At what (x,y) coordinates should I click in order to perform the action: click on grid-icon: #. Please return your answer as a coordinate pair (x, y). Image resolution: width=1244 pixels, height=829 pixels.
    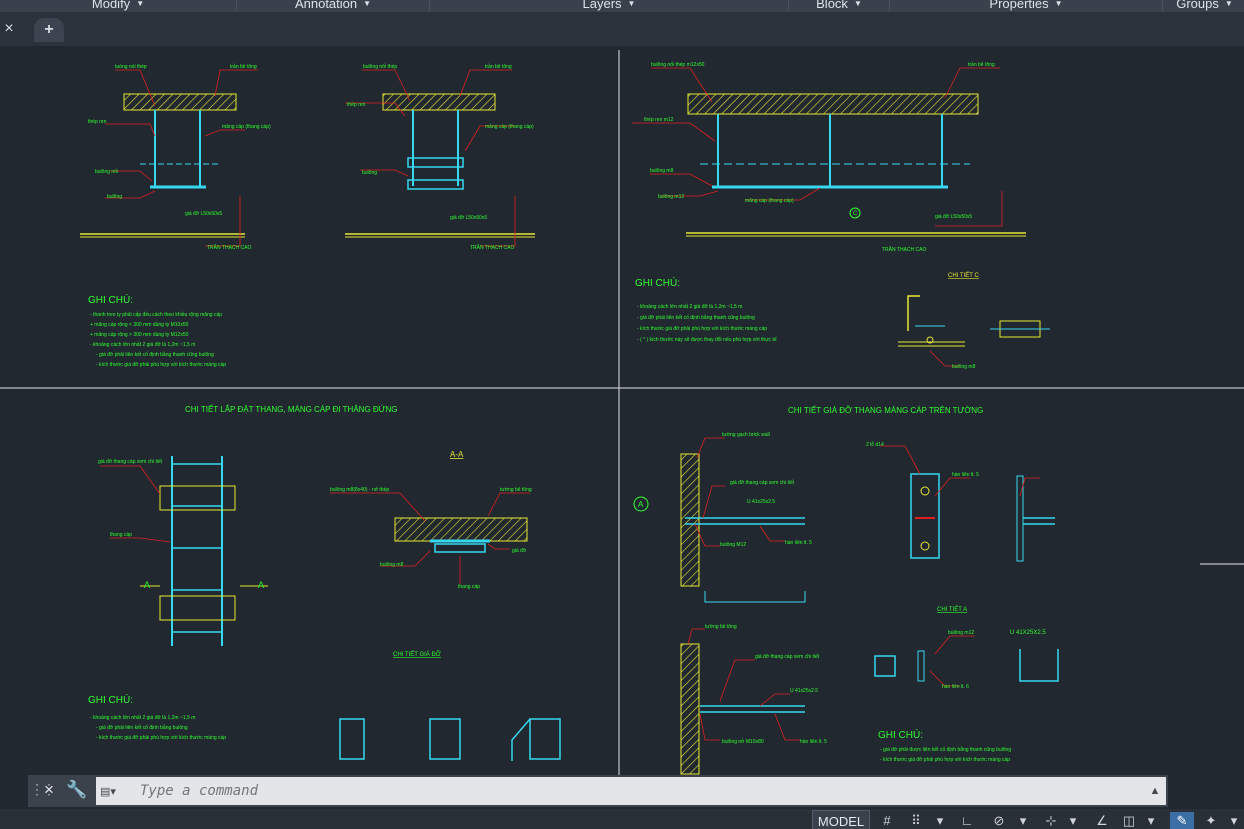
    Looking at the image, I should click on (887, 820).